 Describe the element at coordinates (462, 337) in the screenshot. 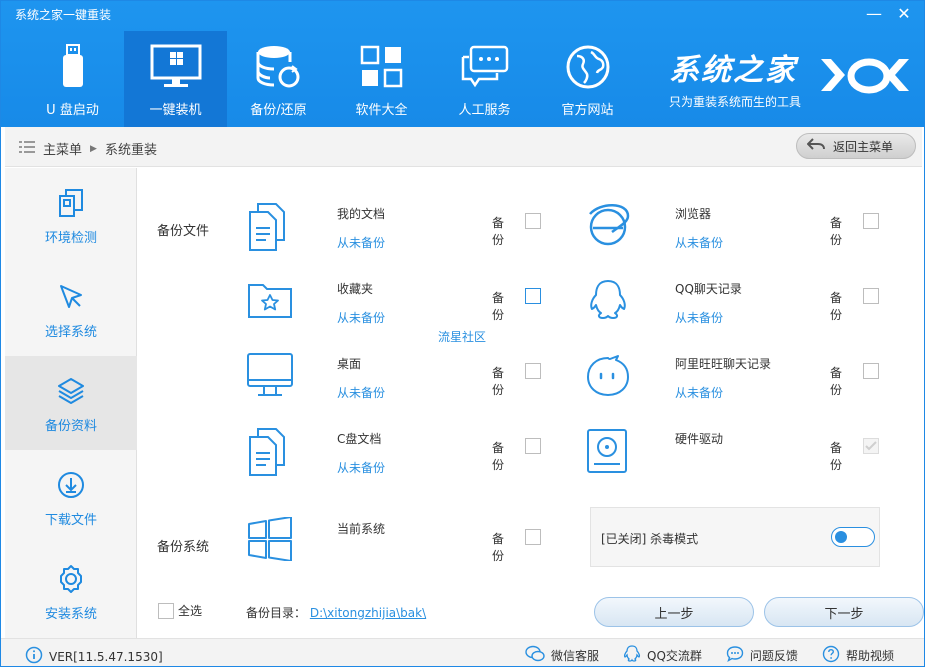

I see `watermark-text: 流星社区` at that location.